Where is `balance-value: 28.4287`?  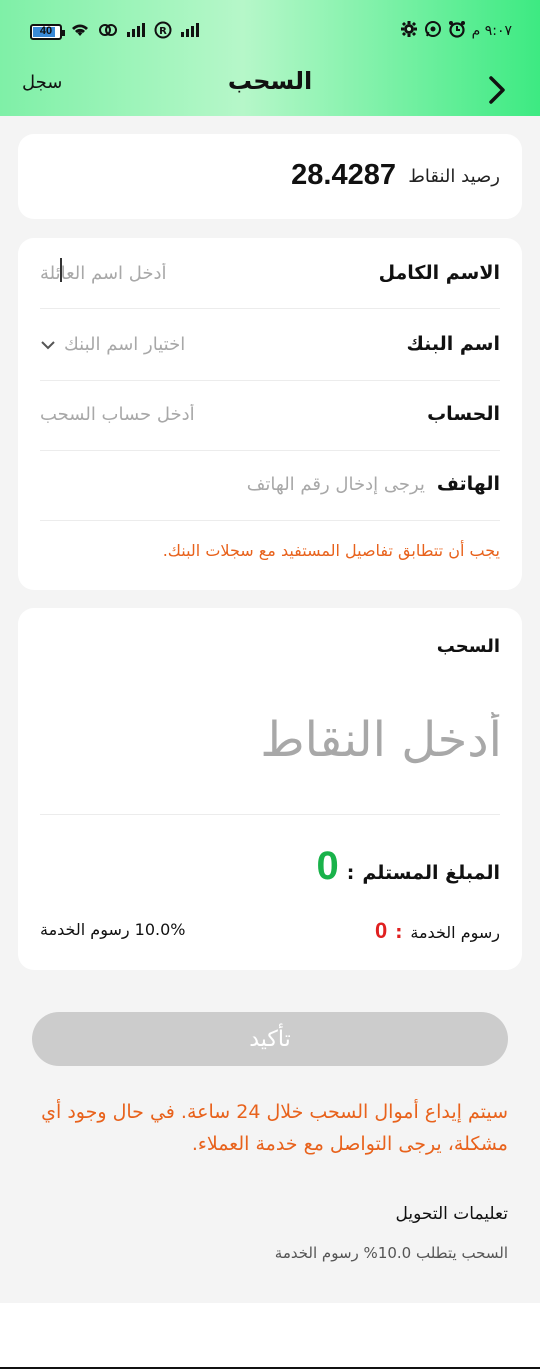 balance-value: 28.4287 is located at coordinates (343, 175).